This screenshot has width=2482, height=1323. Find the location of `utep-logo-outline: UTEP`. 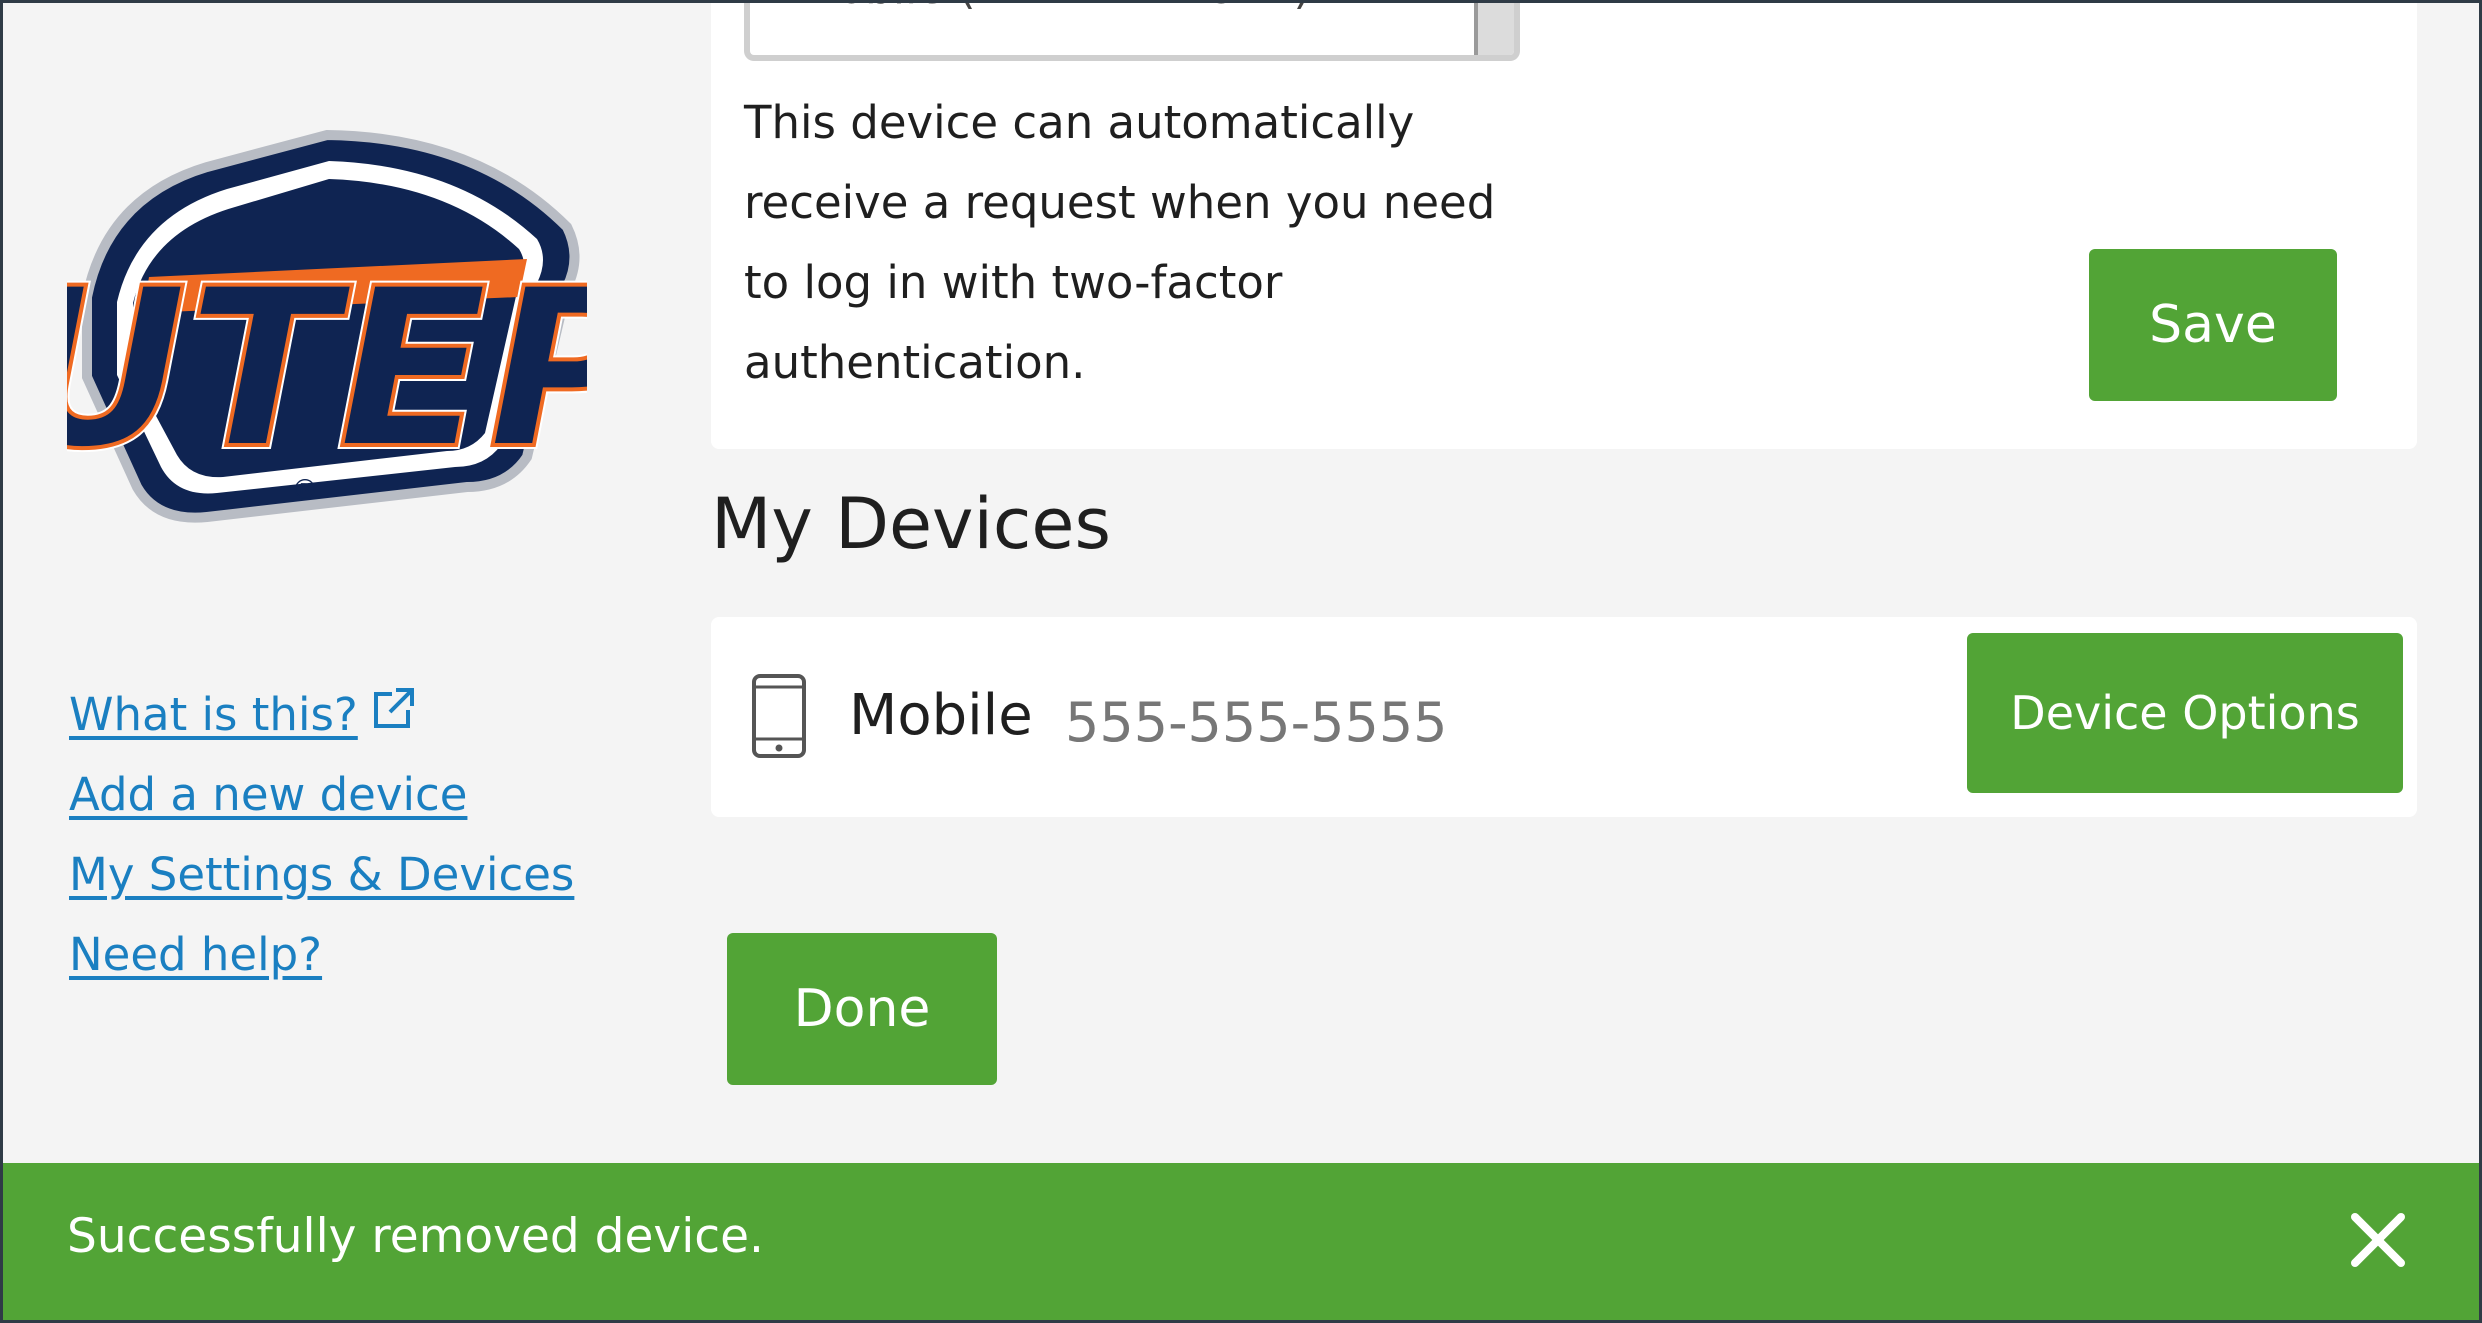

utep-logo-outline: UTEP is located at coordinates (327, 369).